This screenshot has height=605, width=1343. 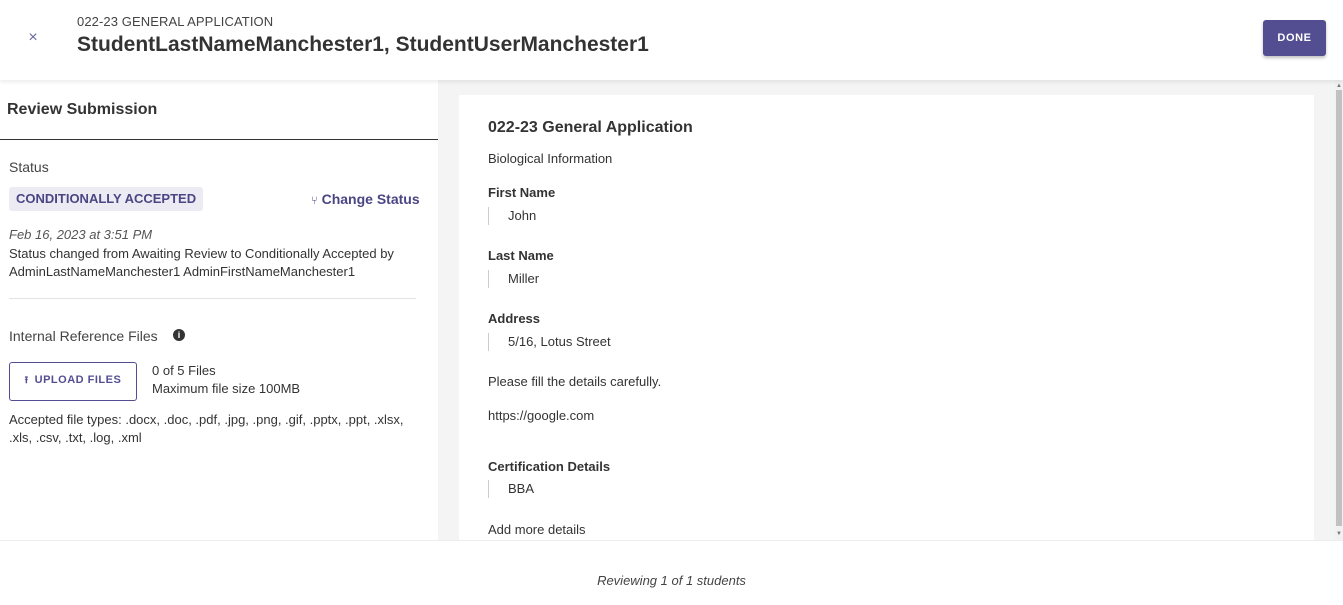 I want to click on review-title: Review Submission, so click(x=82, y=109).